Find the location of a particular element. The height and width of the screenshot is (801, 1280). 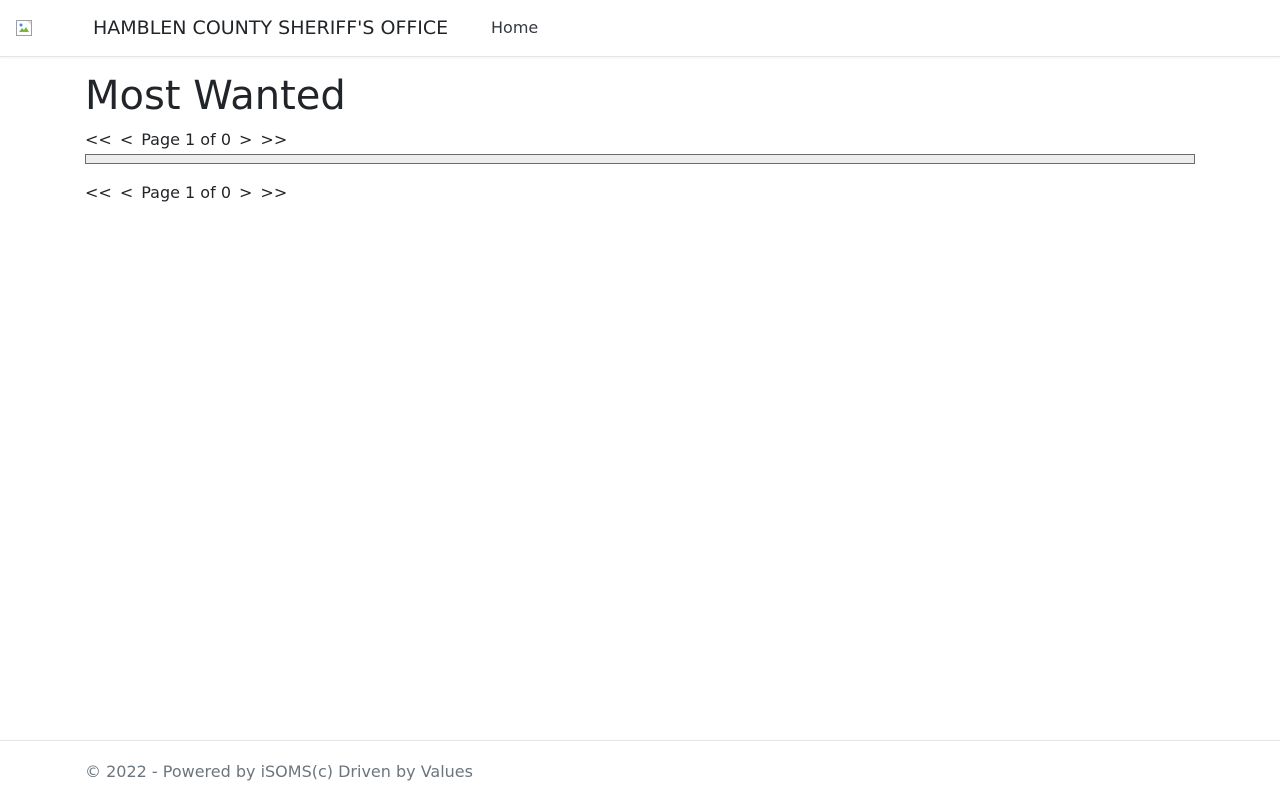

pager-top: << < Page 1 of 0 > >> is located at coordinates (640, 140).